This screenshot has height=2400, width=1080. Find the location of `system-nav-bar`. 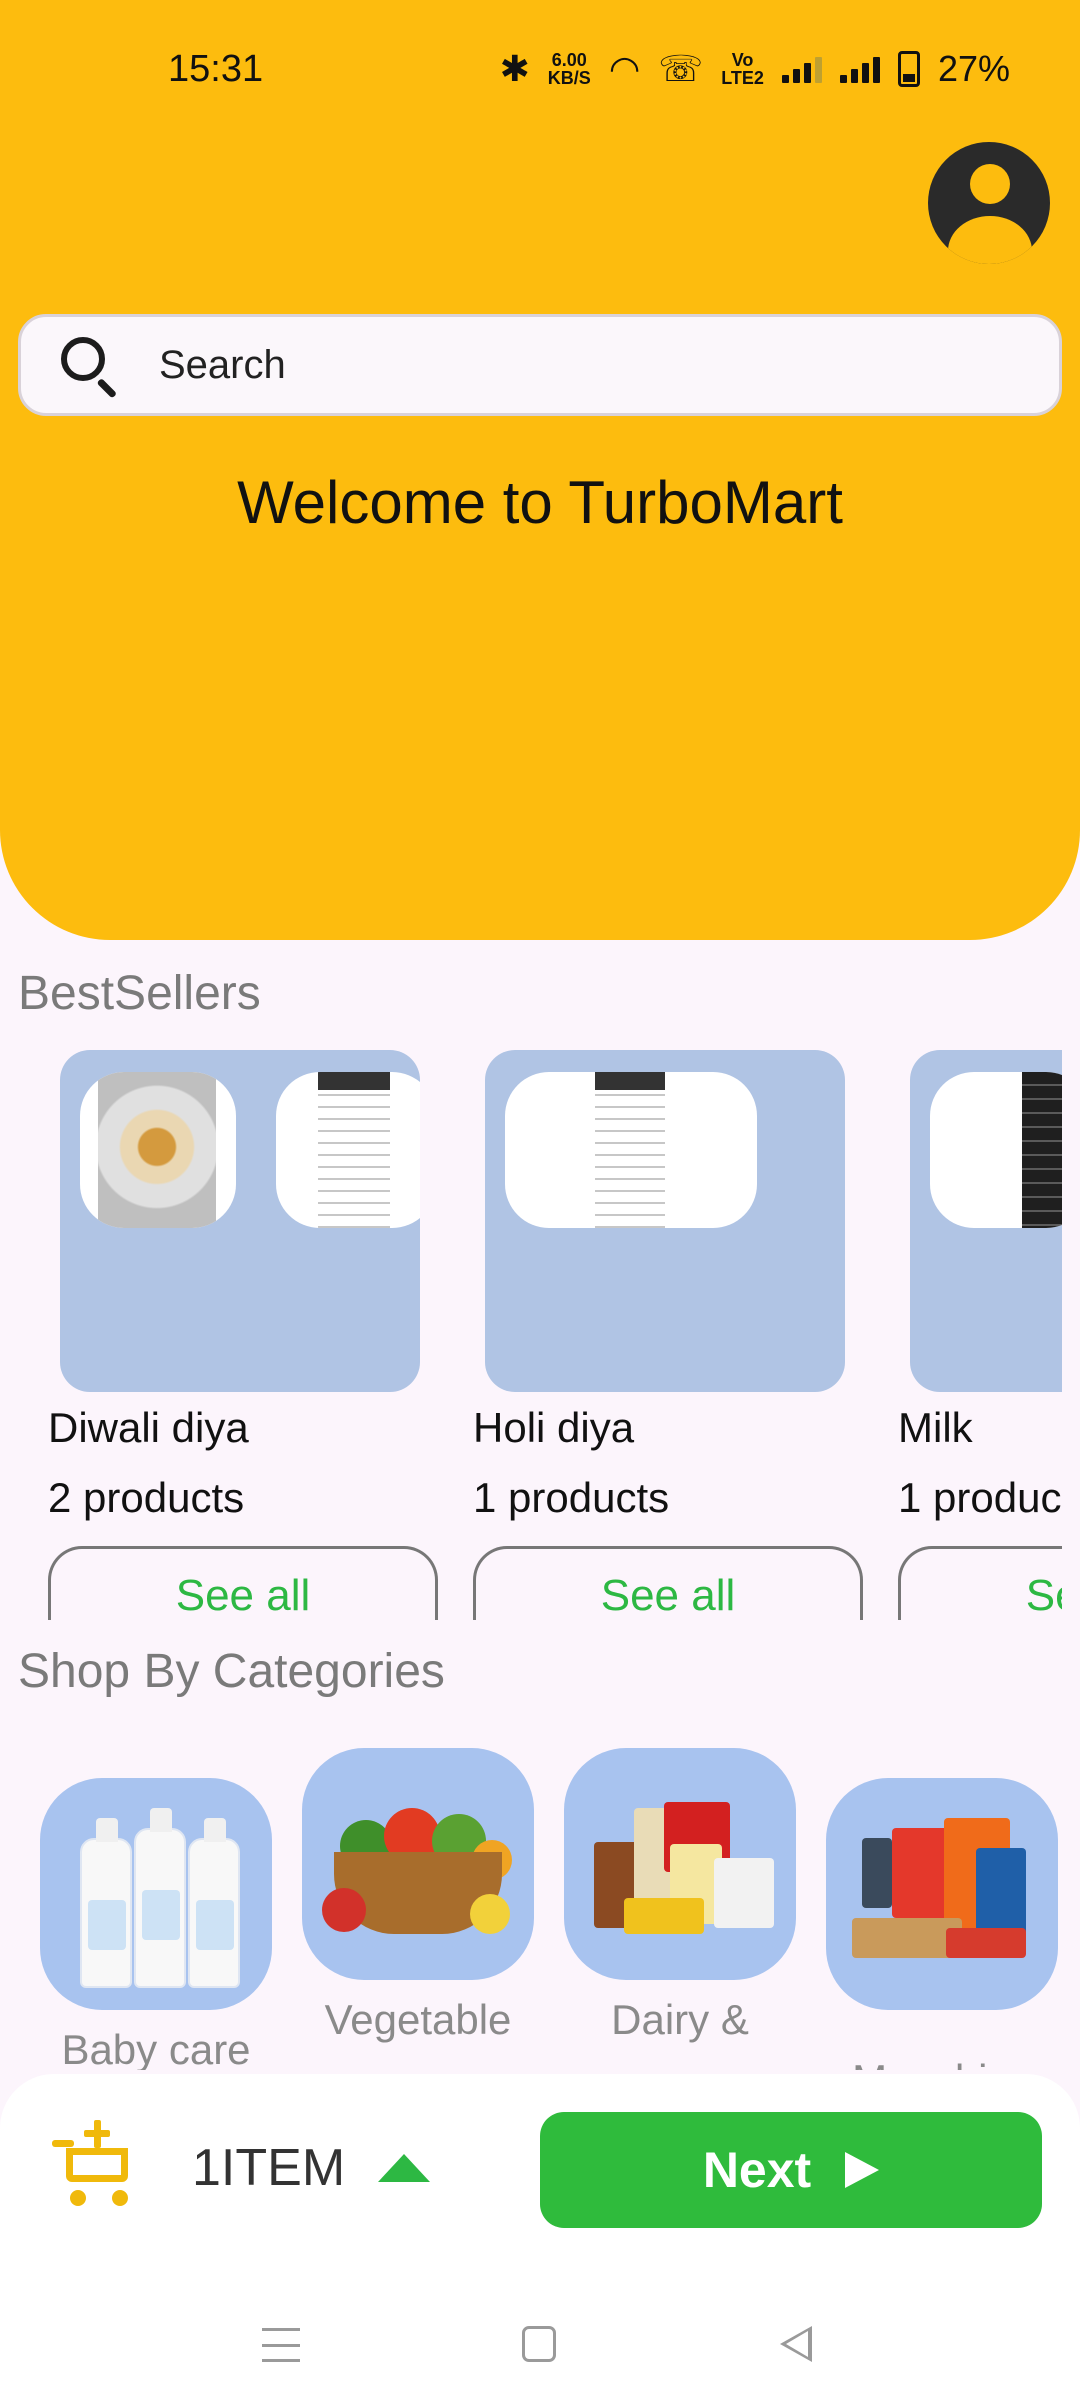

system-nav-bar is located at coordinates (540, 2332).